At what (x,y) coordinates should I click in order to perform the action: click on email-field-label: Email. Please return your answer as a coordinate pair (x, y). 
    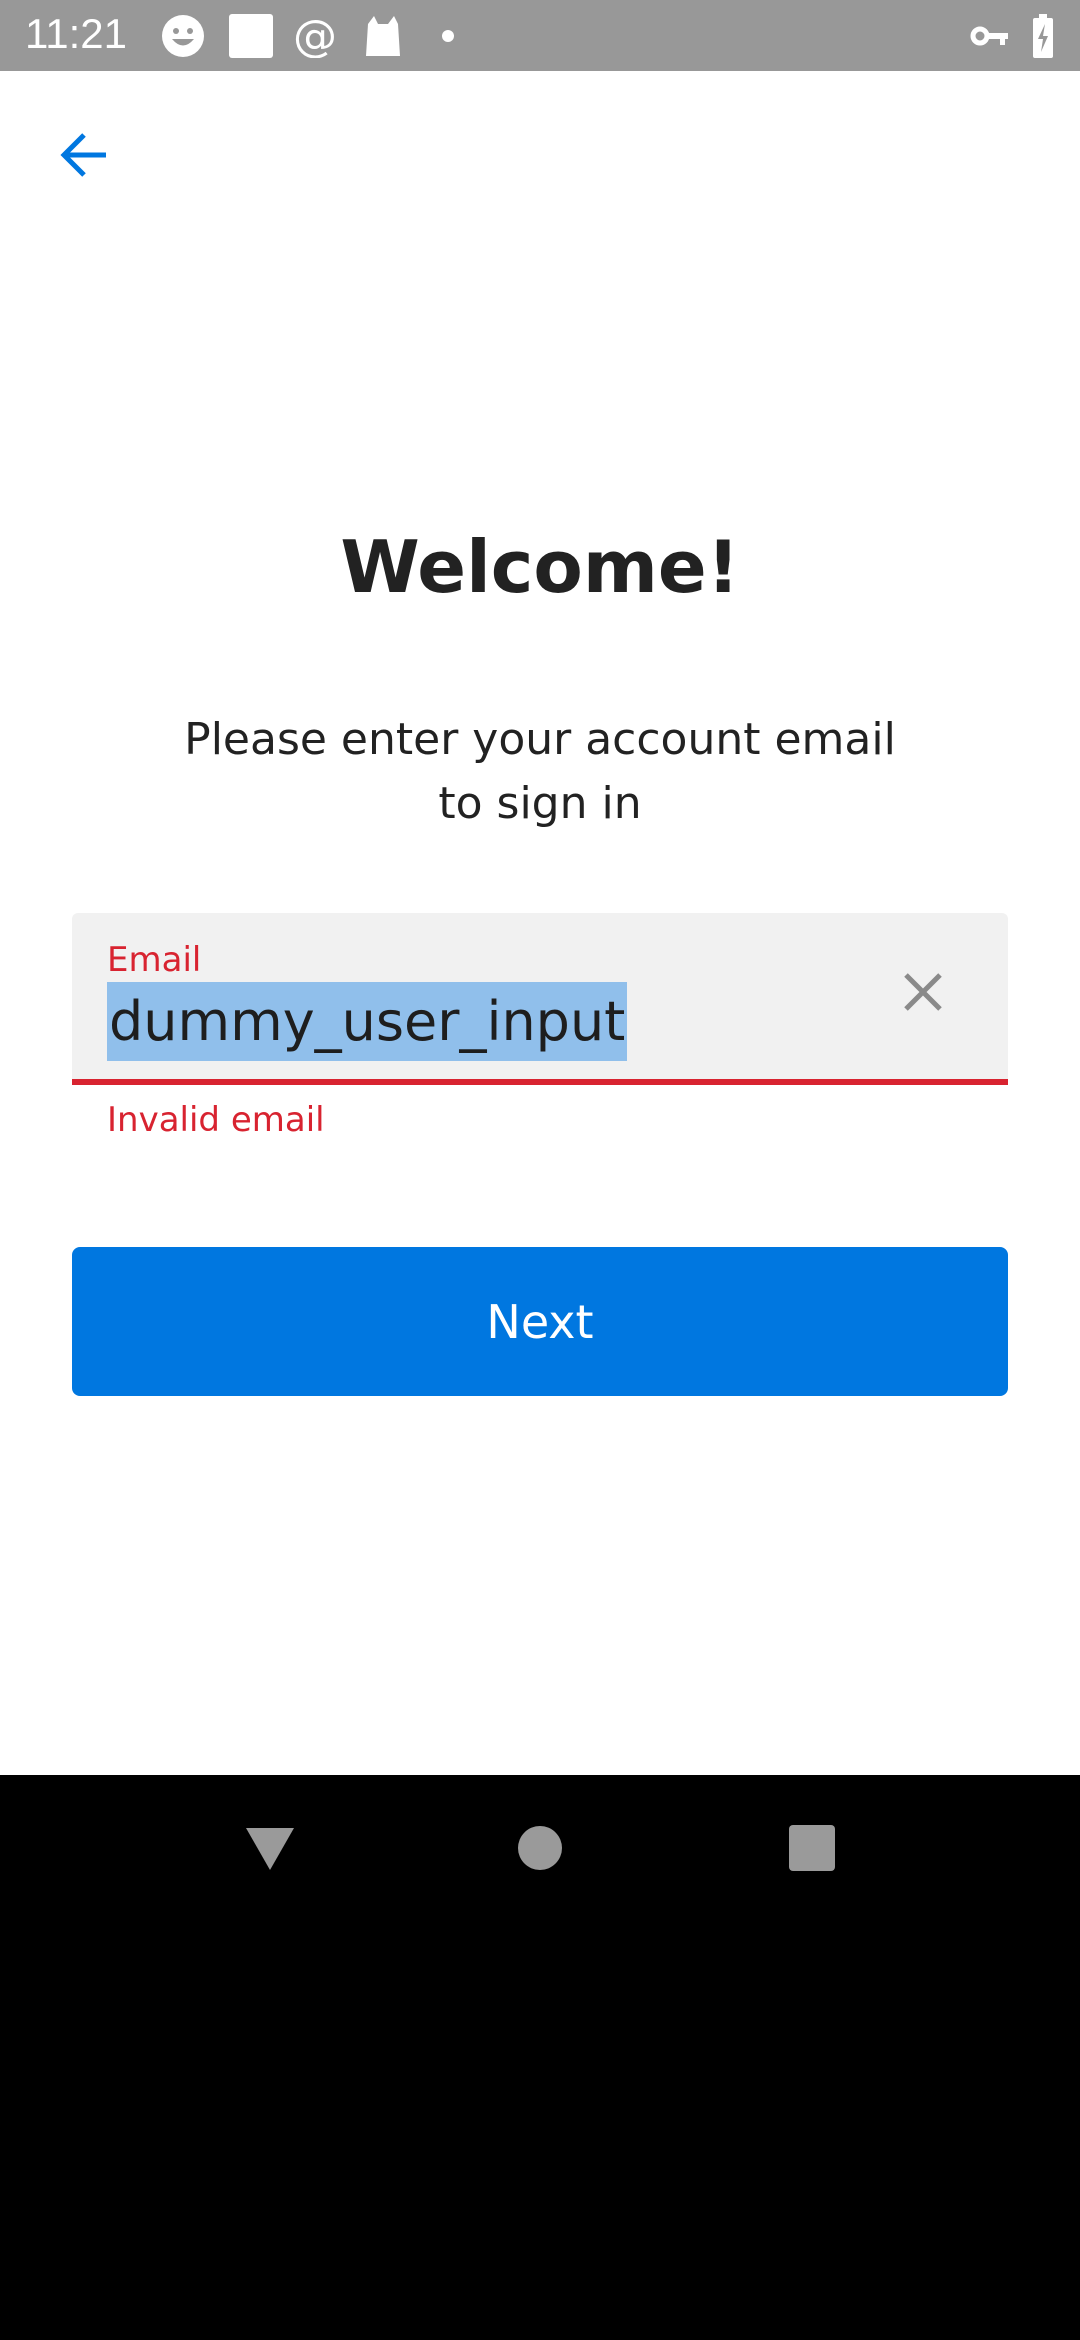
    Looking at the image, I should click on (154, 960).